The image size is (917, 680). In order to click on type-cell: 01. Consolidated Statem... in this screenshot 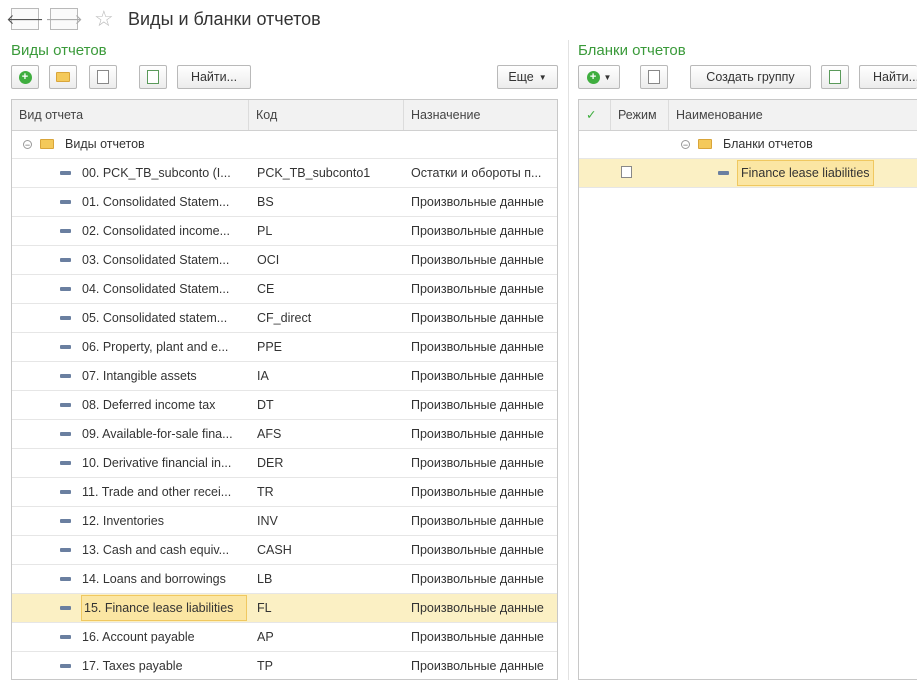, I will do `click(156, 202)`.